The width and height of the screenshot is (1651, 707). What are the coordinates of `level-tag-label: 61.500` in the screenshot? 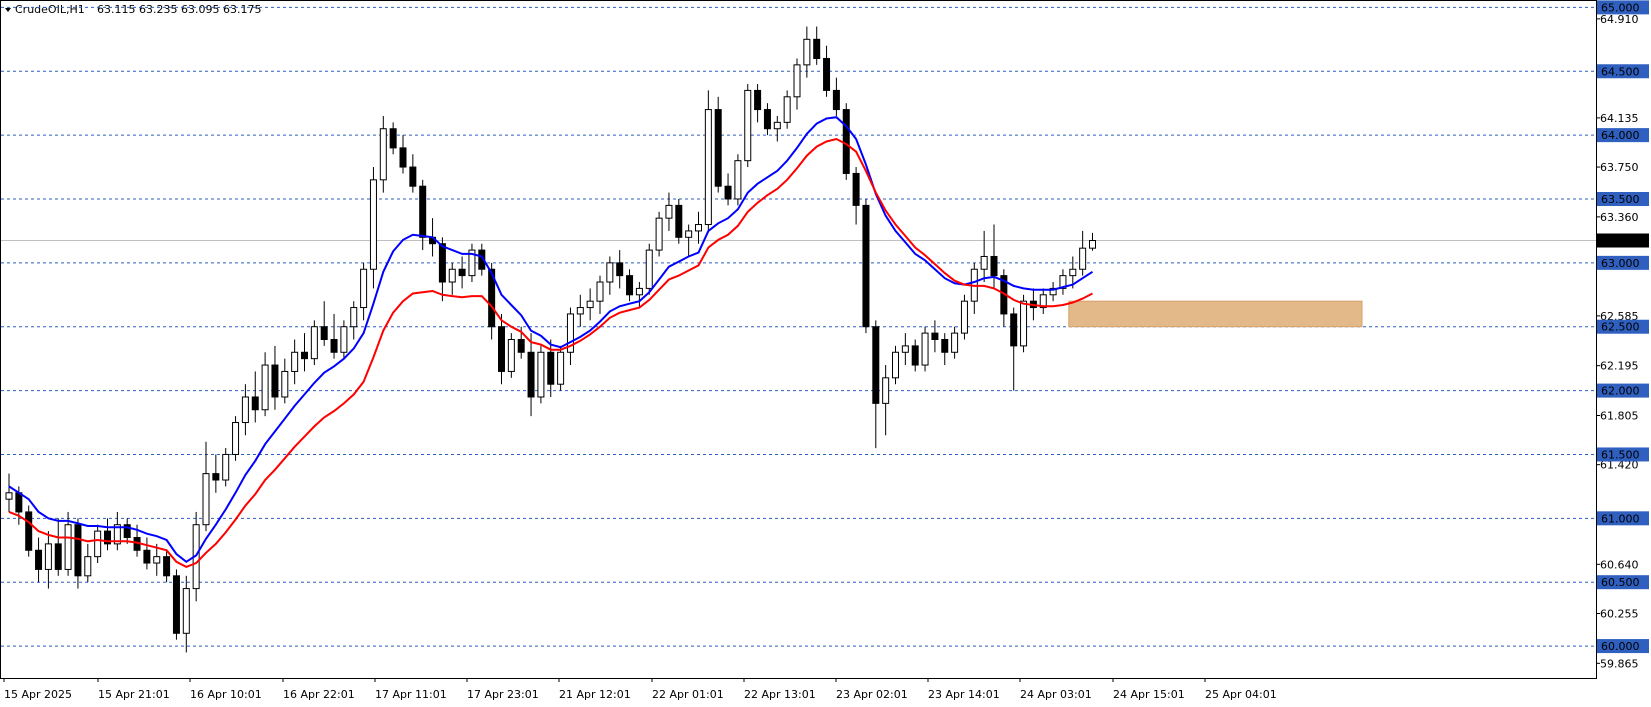 It's located at (1620, 454).